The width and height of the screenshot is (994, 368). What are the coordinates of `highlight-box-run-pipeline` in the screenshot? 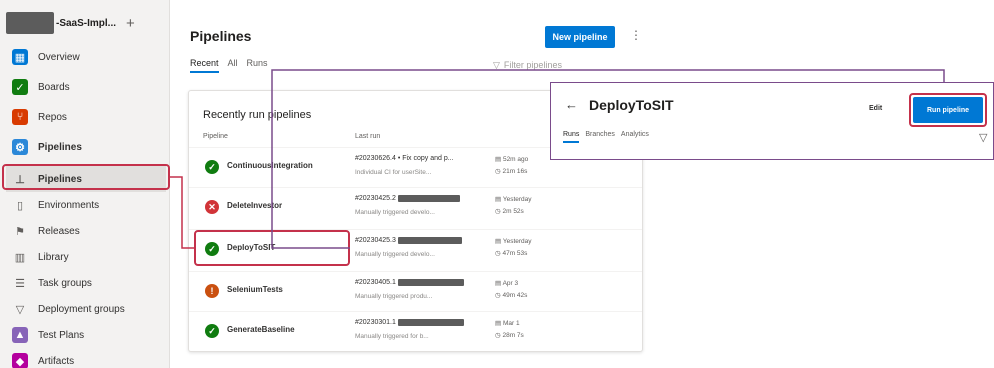 It's located at (948, 110).